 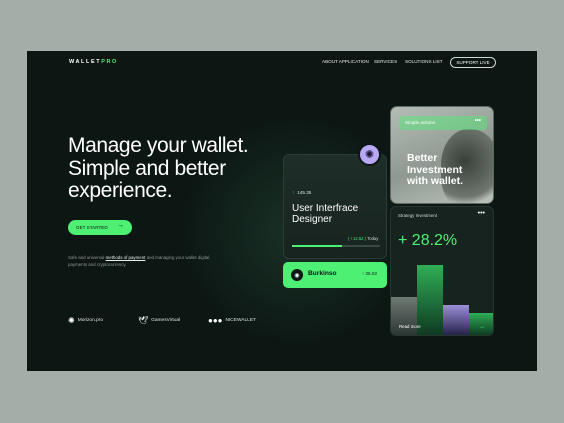 I want to click on nav-solutions: SOLUTIONS LIST, so click(x=424, y=61).